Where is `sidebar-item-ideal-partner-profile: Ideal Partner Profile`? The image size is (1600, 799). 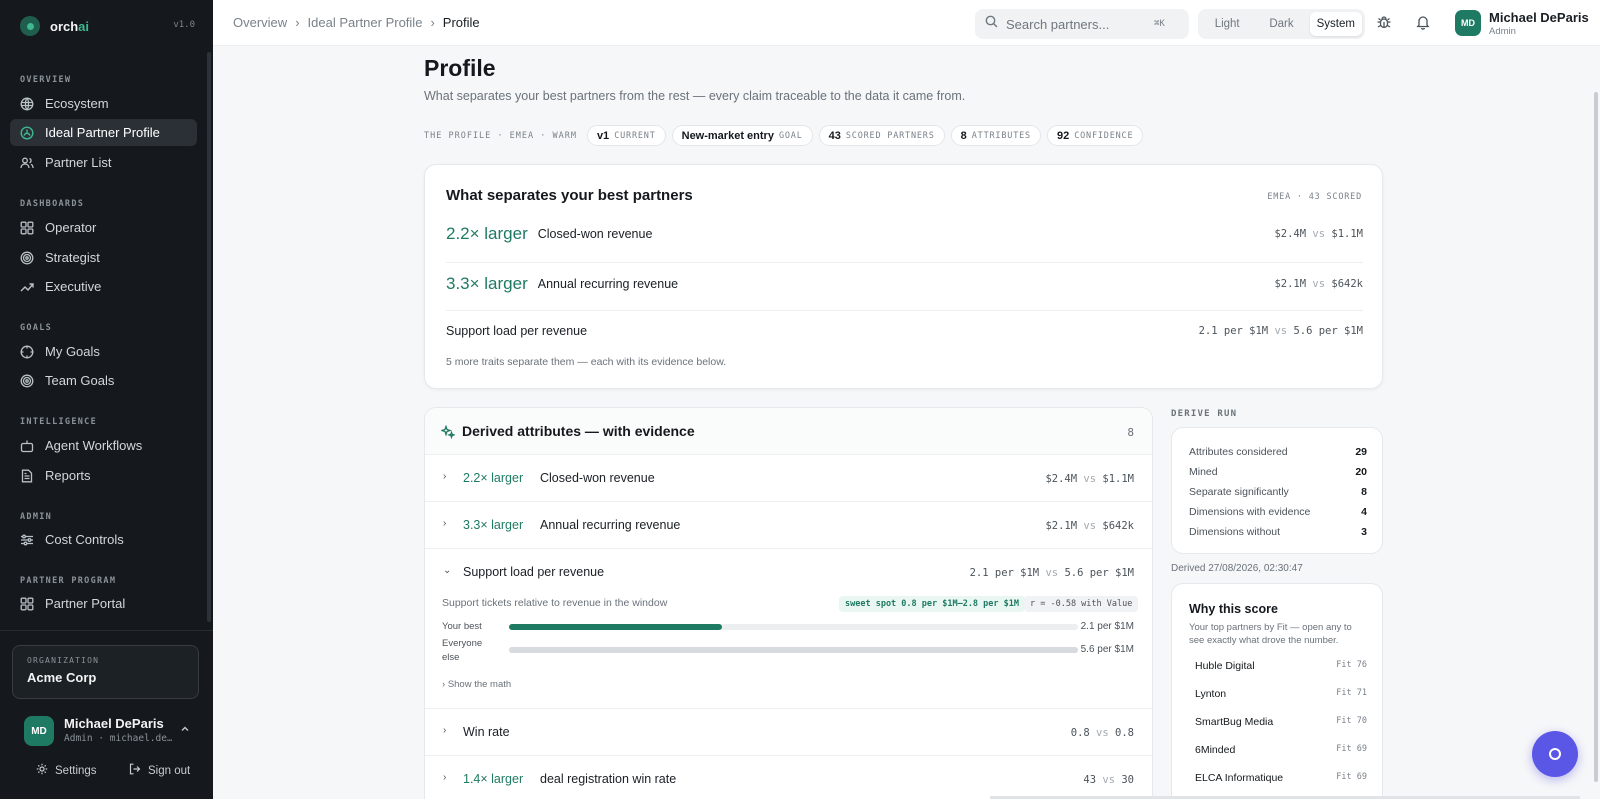 sidebar-item-ideal-partner-profile: Ideal Partner Profile is located at coordinates (103, 132).